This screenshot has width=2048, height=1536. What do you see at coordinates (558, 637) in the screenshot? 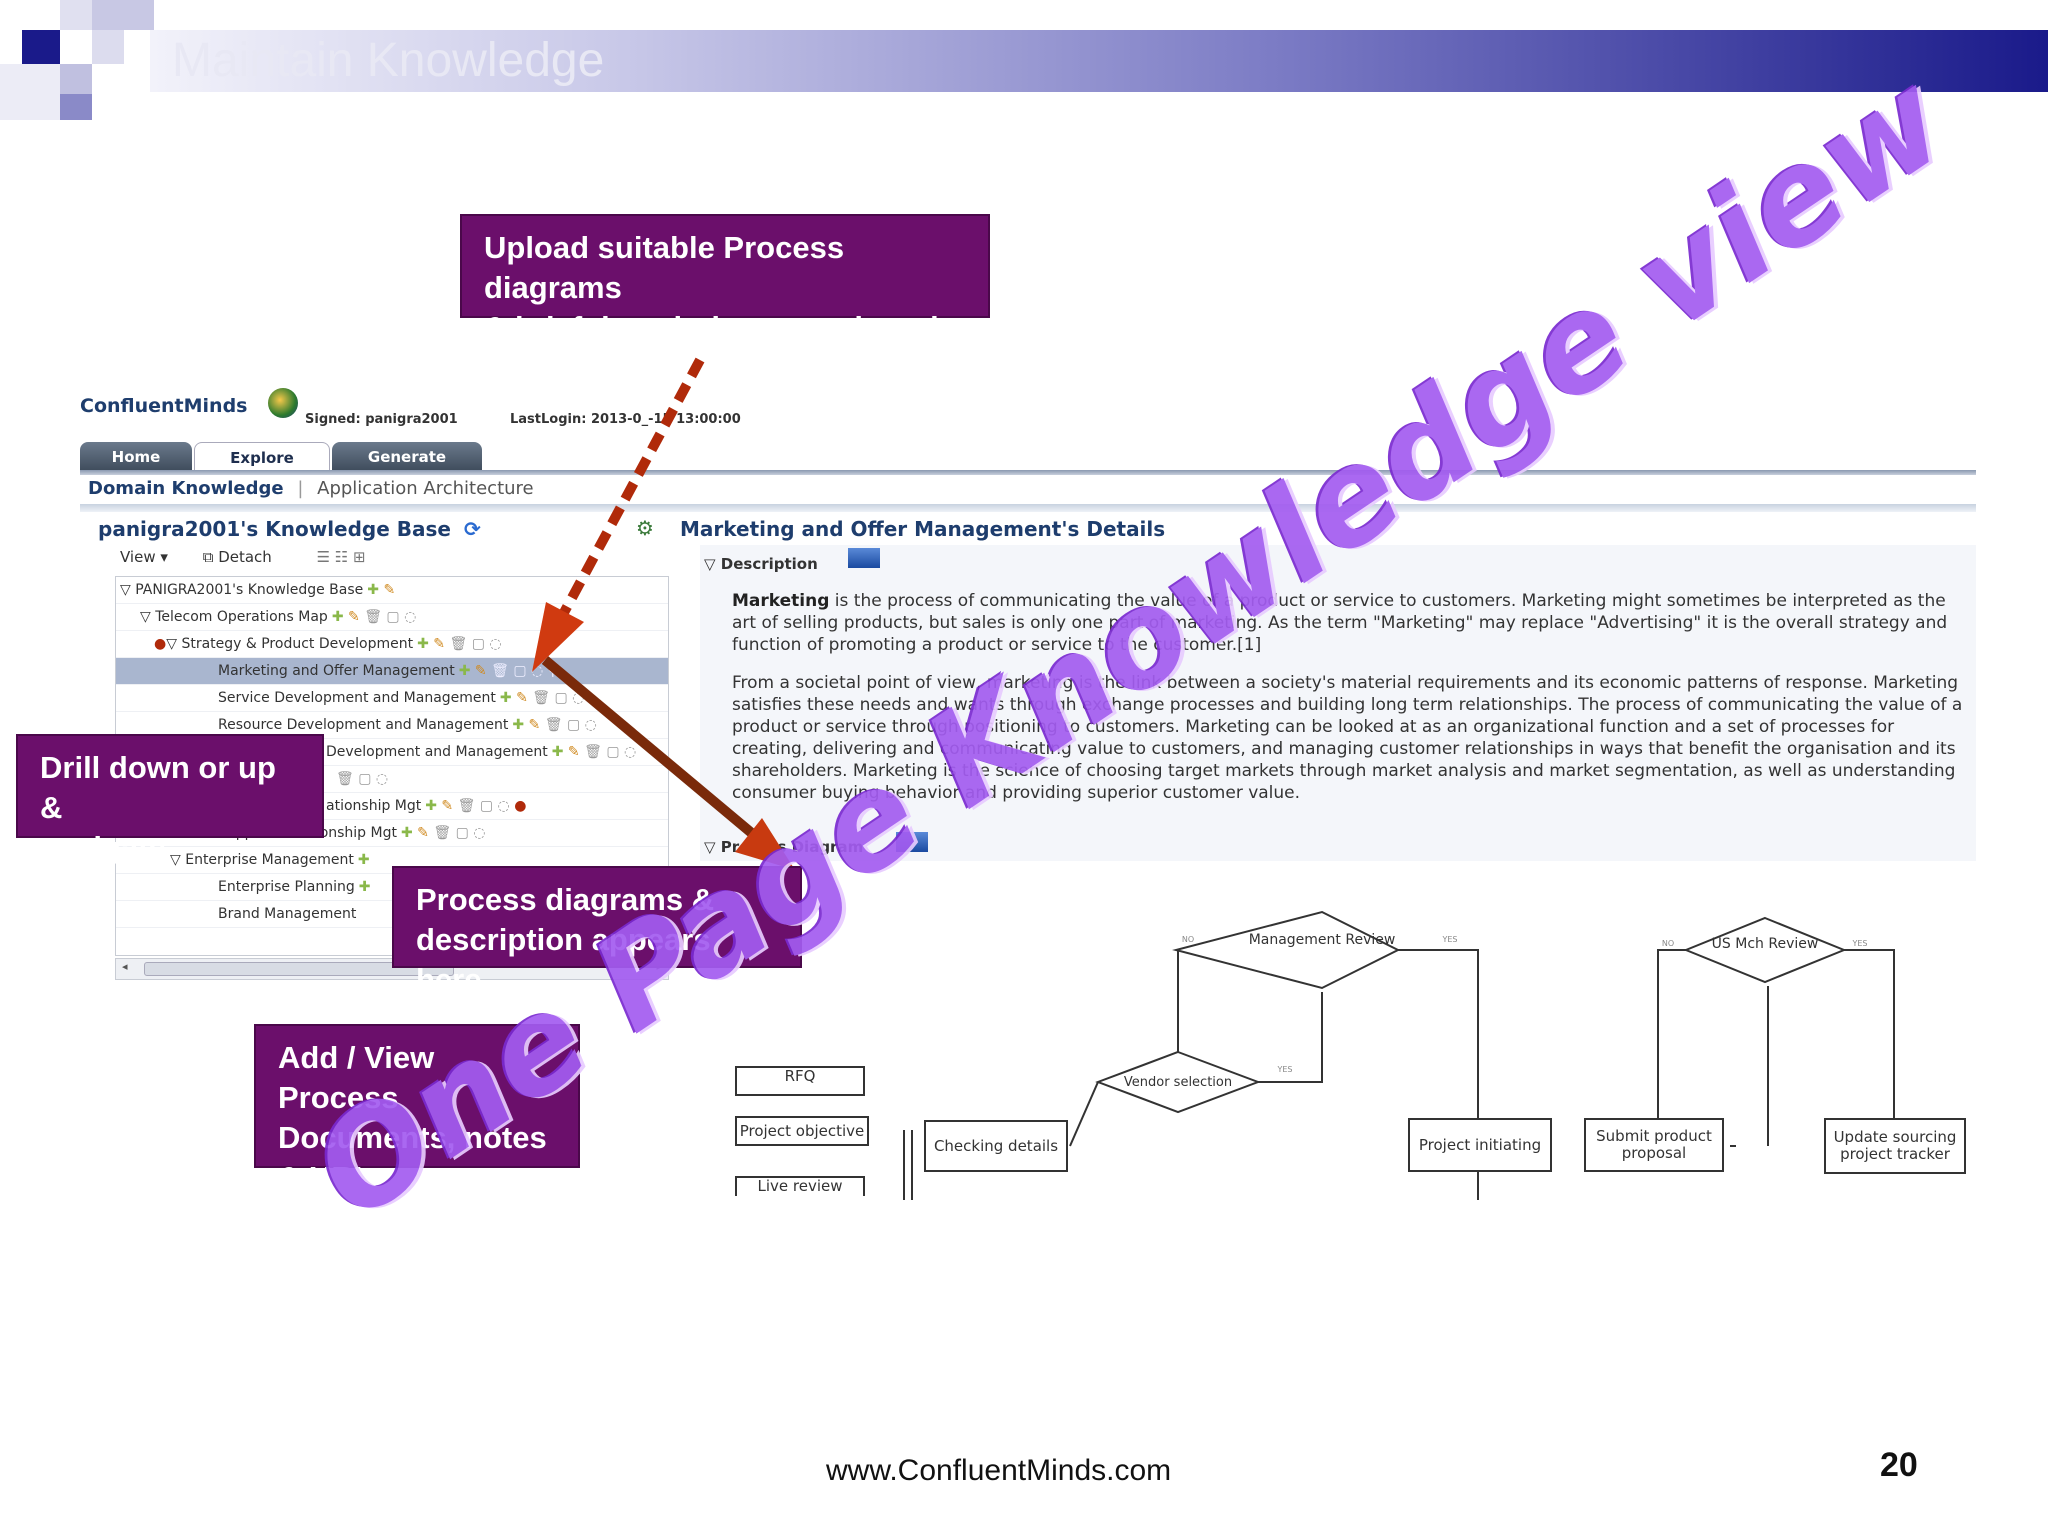
I see `arrowhead-upload` at bounding box center [558, 637].